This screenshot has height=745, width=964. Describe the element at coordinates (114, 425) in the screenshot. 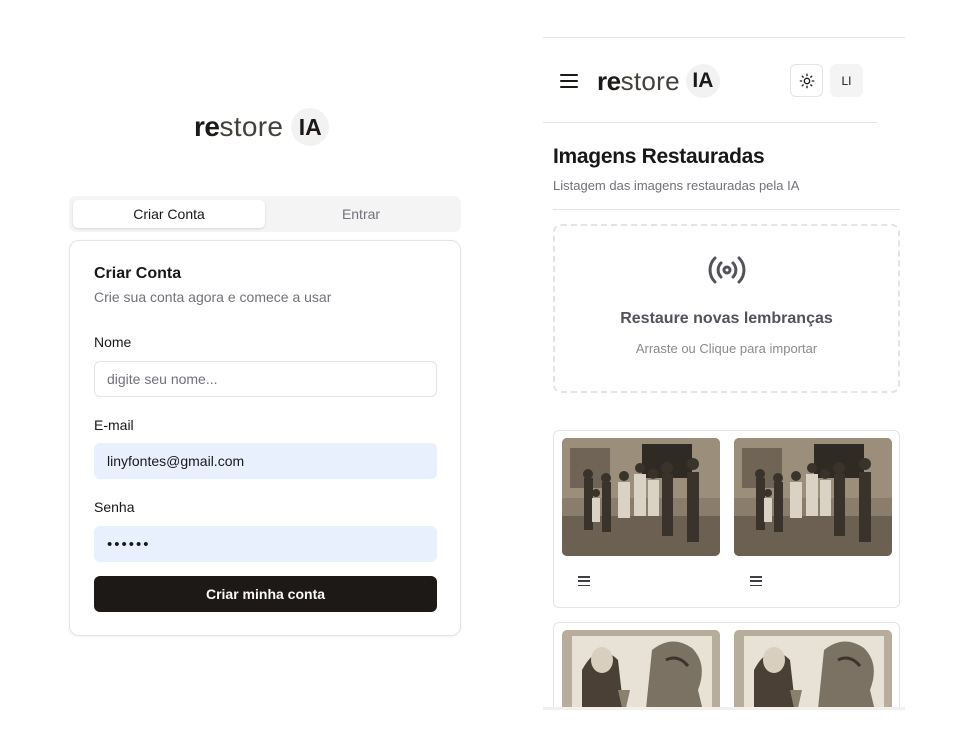

I see `email-label: E-mail` at that location.